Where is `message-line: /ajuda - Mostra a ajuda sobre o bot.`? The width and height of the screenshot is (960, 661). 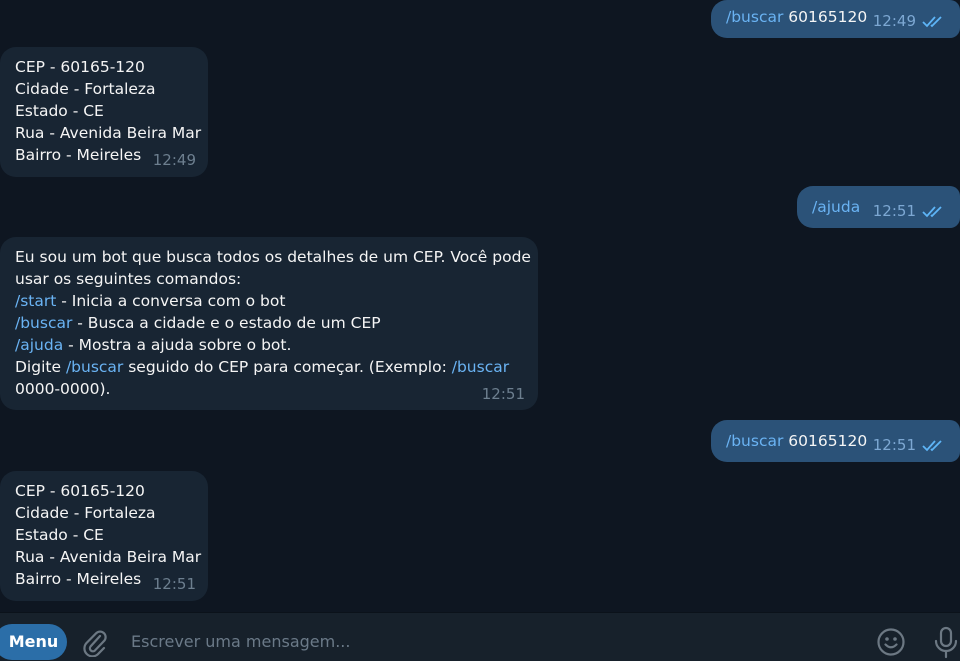 message-line: /ajuda - Mostra a ajuda sobre o bot. is located at coordinates (269, 345).